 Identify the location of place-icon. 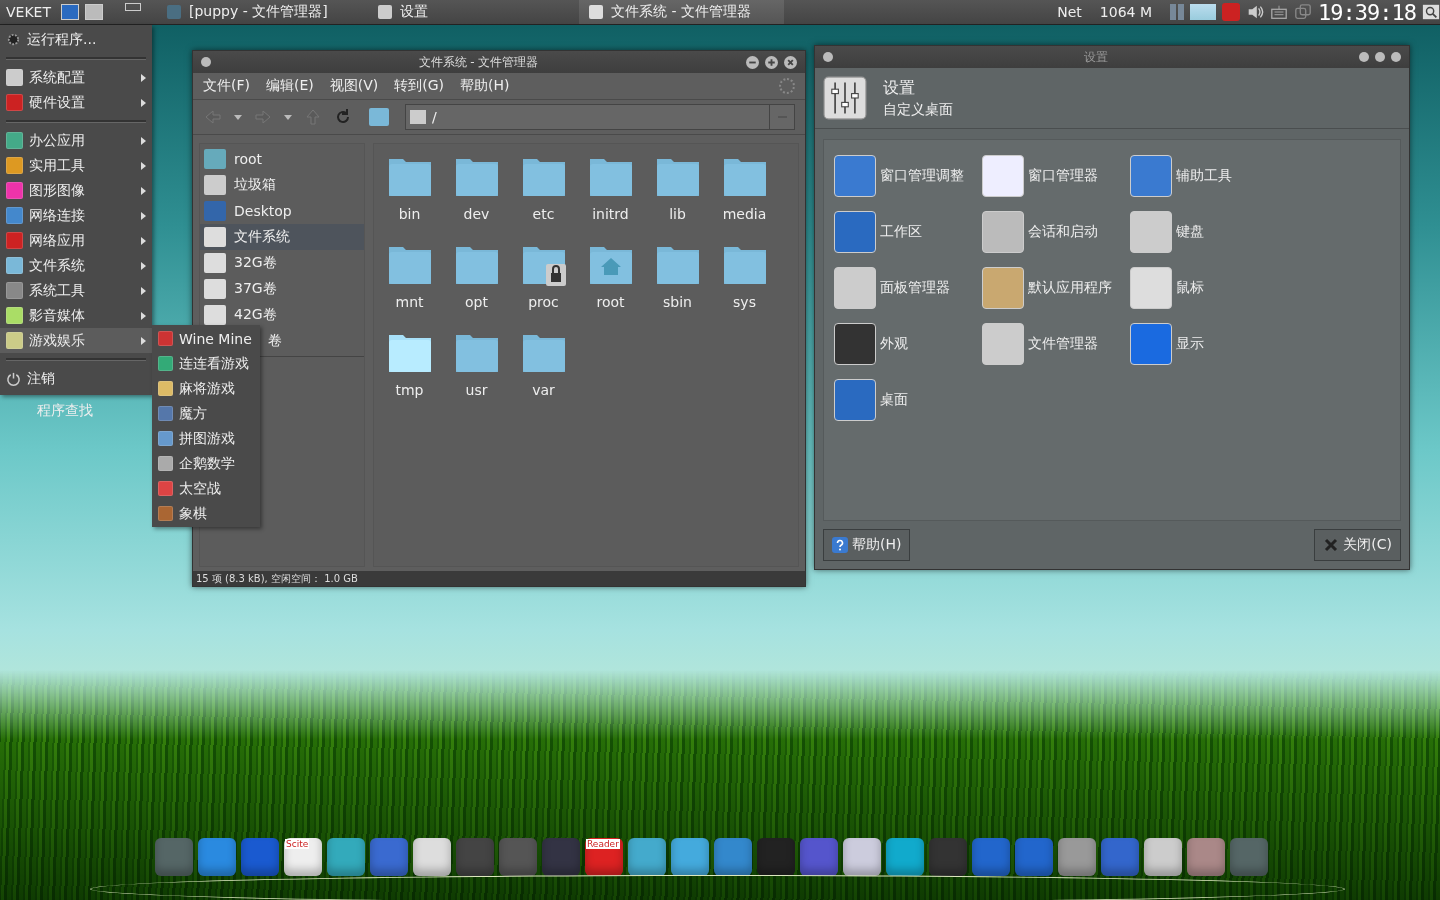
(215, 159).